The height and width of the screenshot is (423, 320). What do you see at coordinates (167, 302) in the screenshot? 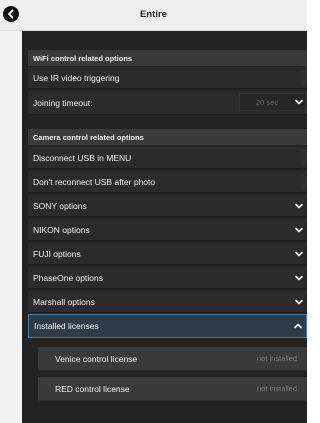
I see `marshall-options-item: Marshall options` at bounding box center [167, 302].